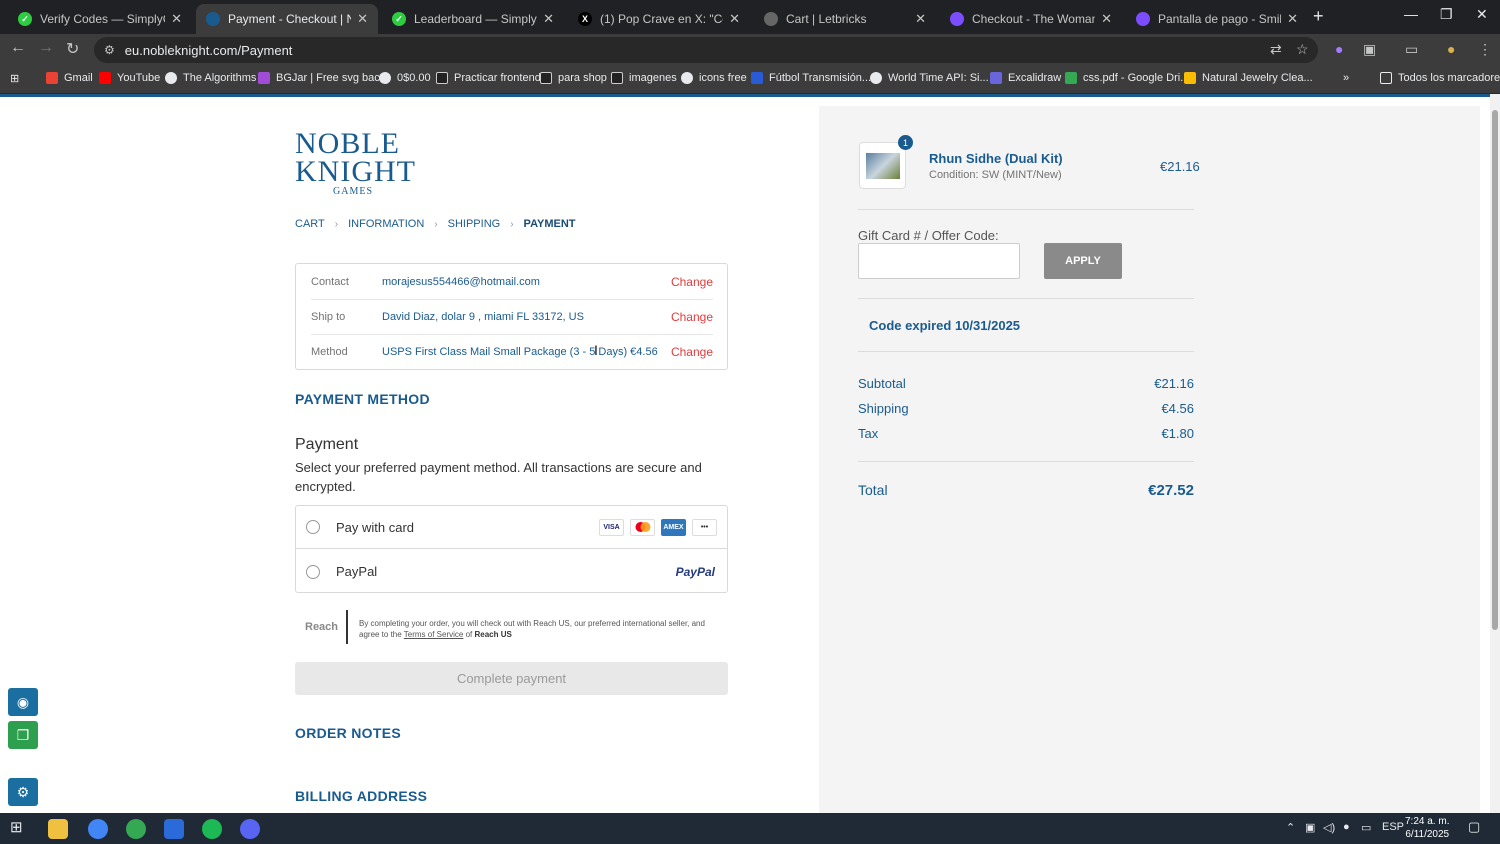  What do you see at coordinates (1366, 827) in the screenshot?
I see `network-icon: ▭` at bounding box center [1366, 827].